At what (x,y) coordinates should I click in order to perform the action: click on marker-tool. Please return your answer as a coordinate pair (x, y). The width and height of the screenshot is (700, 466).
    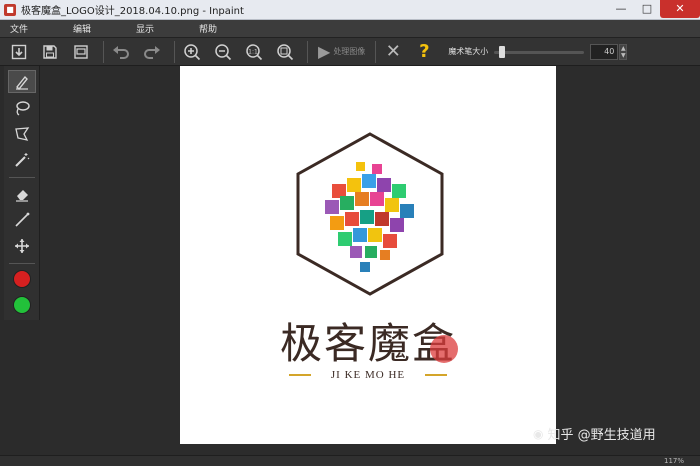
    Looking at the image, I should click on (21, 82).